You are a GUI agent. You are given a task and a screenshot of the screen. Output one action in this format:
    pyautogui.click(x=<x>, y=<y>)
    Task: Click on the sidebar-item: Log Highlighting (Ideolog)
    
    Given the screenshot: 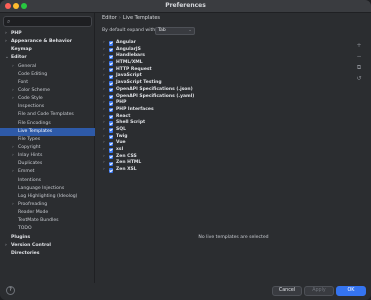 What is the action you would take?
    pyautogui.click(x=47, y=197)
    